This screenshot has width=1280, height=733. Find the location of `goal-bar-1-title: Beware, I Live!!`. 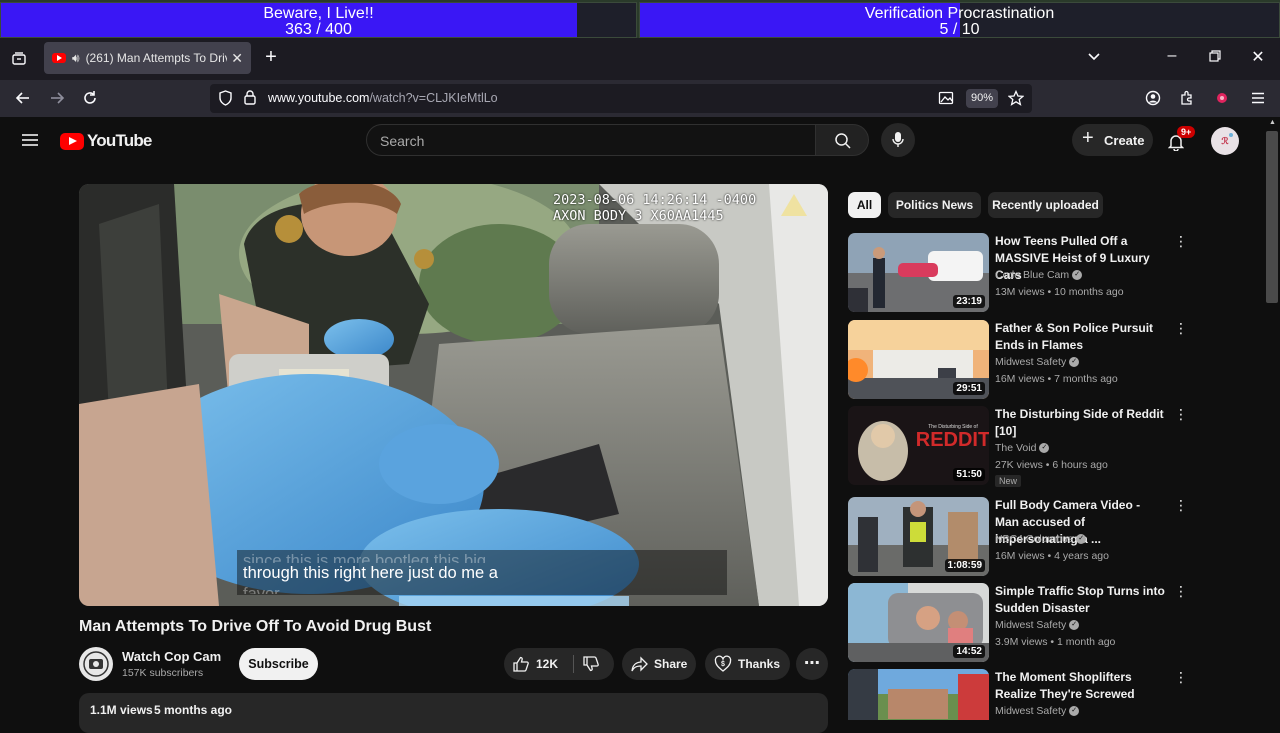

goal-bar-1-title: Beware, I Live!! is located at coordinates (318, 13).